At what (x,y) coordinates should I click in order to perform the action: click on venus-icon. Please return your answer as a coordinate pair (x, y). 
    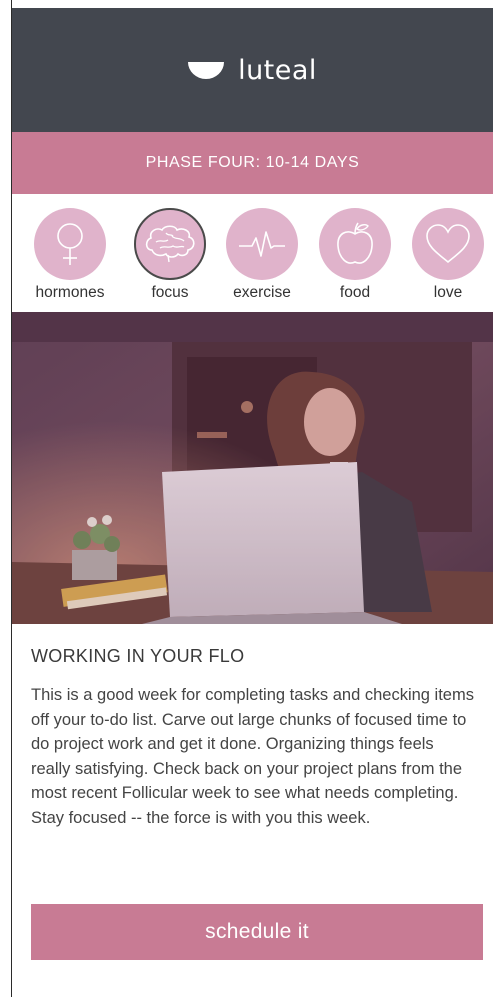
    Looking at the image, I should click on (70, 244).